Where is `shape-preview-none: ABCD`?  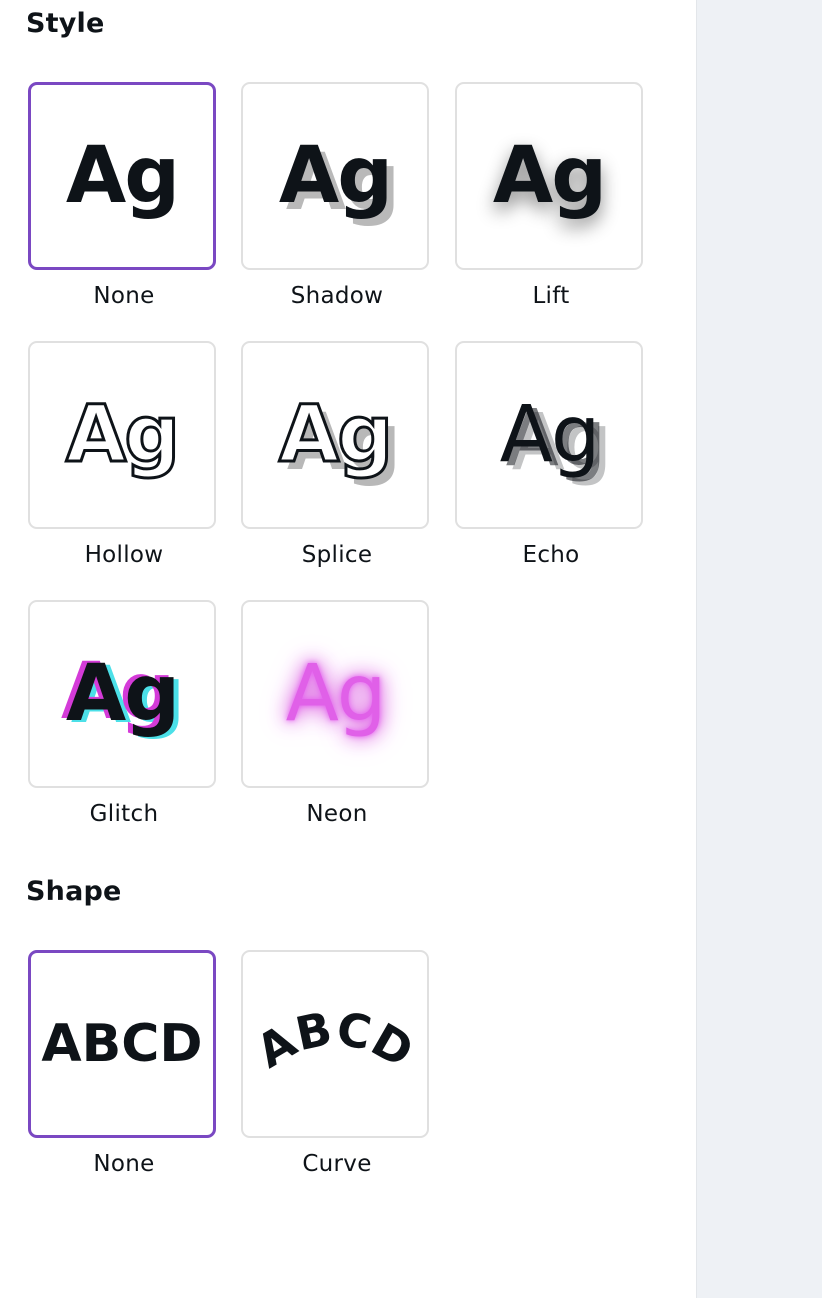
shape-preview-none: ABCD is located at coordinates (122, 1044).